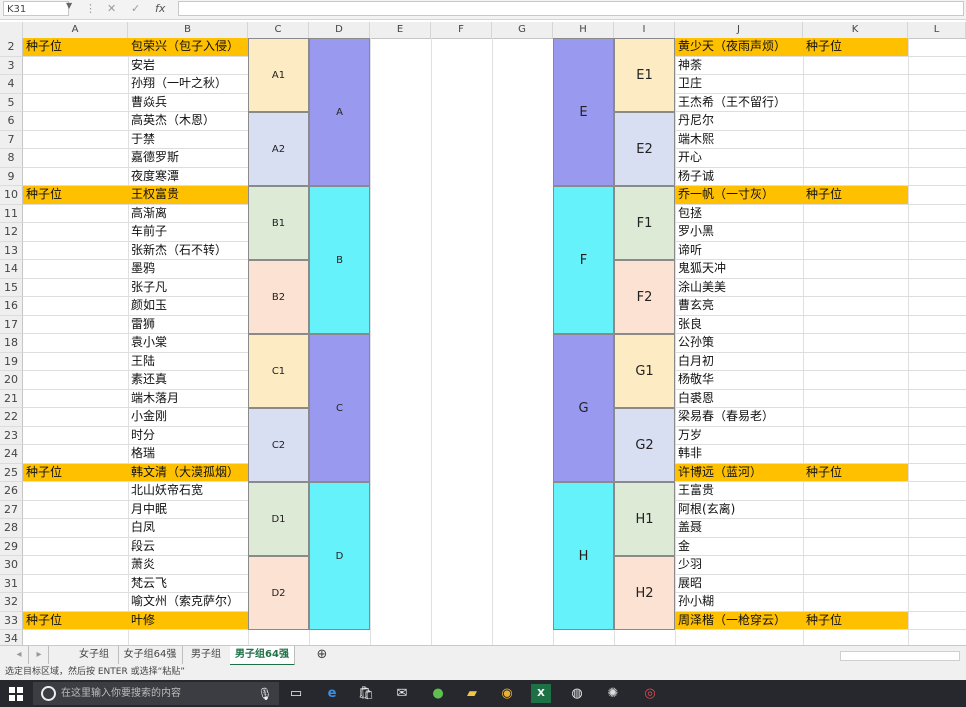  I want to click on column-header-h: H, so click(583, 30).